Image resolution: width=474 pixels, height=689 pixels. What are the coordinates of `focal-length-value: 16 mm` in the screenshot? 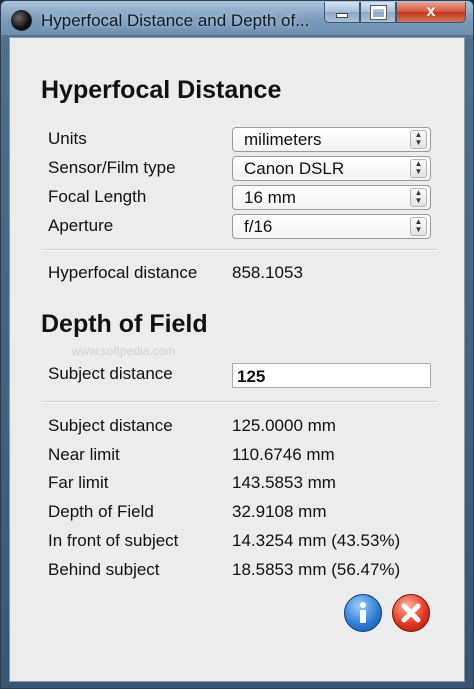 It's located at (270, 197).